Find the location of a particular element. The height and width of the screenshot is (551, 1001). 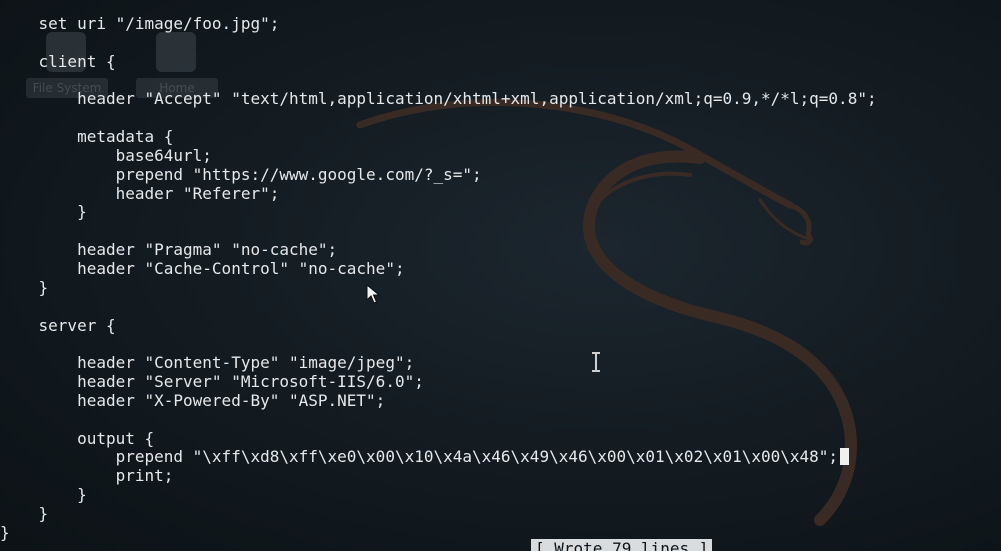

code-line: base64url; is located at coordinates (106, 155).